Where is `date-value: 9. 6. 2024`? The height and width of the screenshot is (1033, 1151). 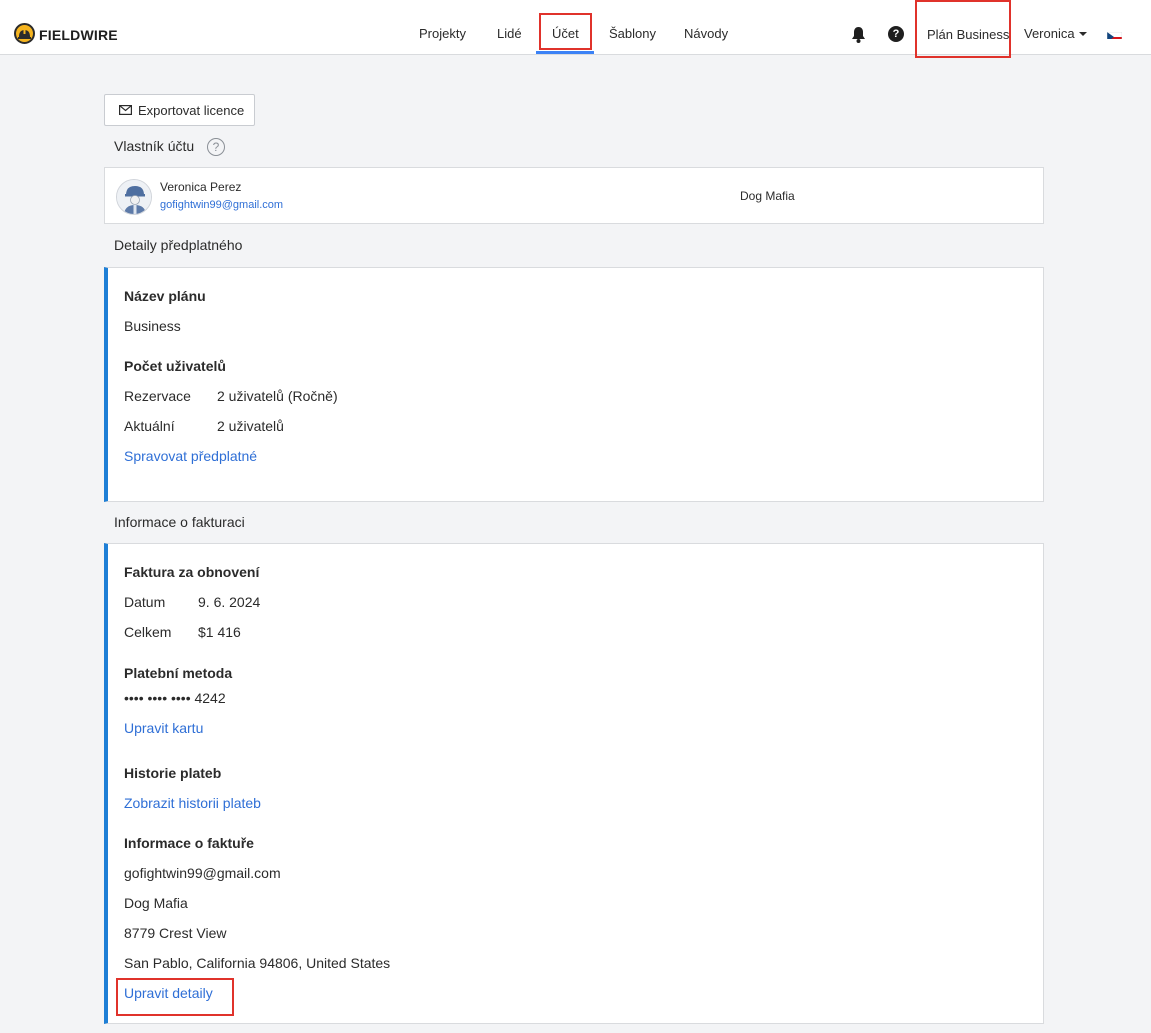 date-value: 9. 6. 2024 is located at coordinates (229, 602).